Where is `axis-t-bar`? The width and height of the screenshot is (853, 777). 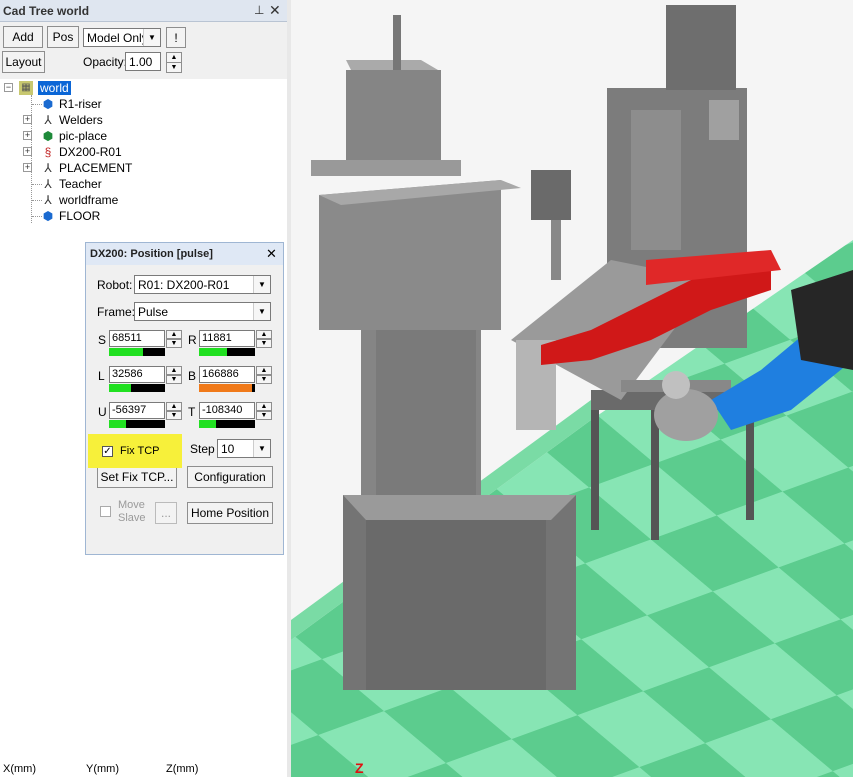
axis-t-bar is located at coordinates (227, 424).